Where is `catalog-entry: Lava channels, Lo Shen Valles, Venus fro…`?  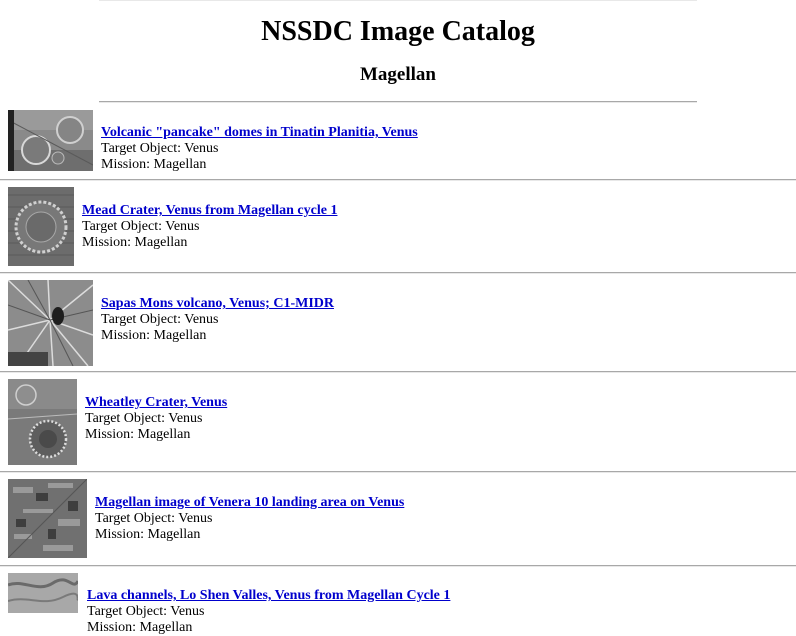
catalog-entry: Lava channels, Lo Shen Valles, Venus fro… is located at coordinates (398, 604).